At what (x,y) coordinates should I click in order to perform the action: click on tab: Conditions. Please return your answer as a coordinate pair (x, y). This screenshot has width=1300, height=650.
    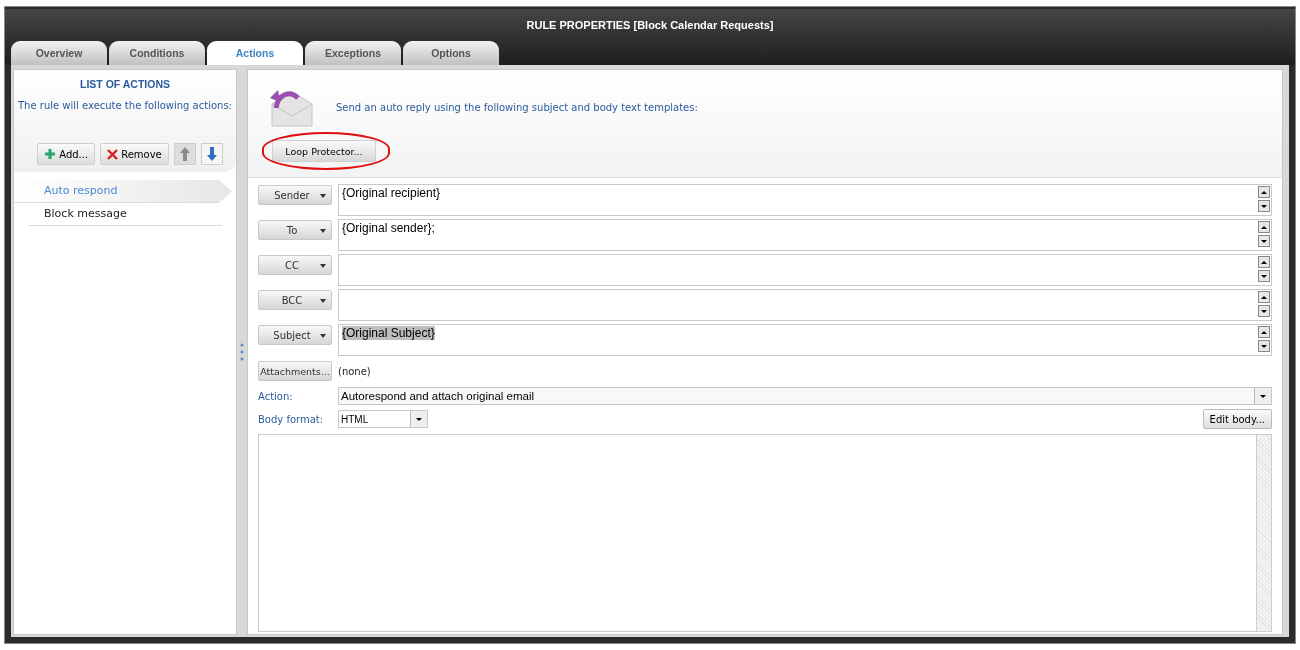
    Looking at the image, I should click on (157, 53).